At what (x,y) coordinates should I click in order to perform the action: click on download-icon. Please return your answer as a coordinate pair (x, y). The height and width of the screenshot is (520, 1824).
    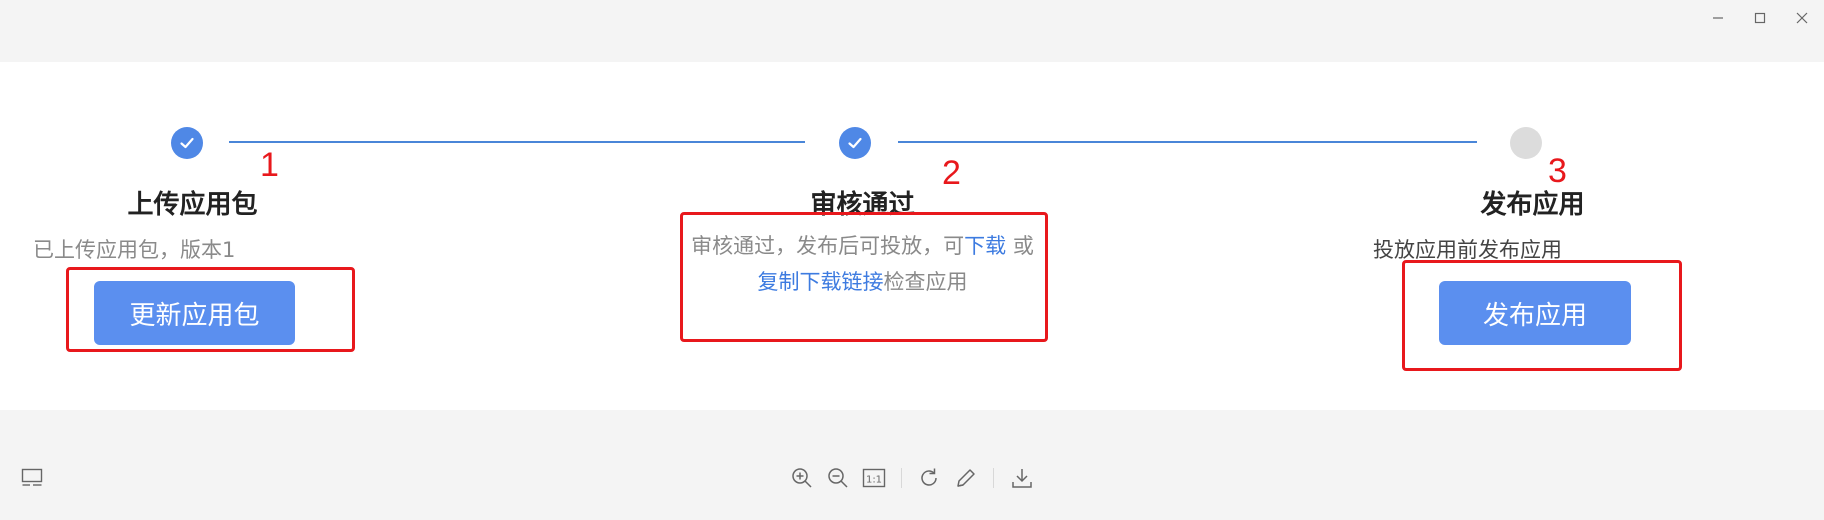
    Looking at the image, I should click on (1022, 478).